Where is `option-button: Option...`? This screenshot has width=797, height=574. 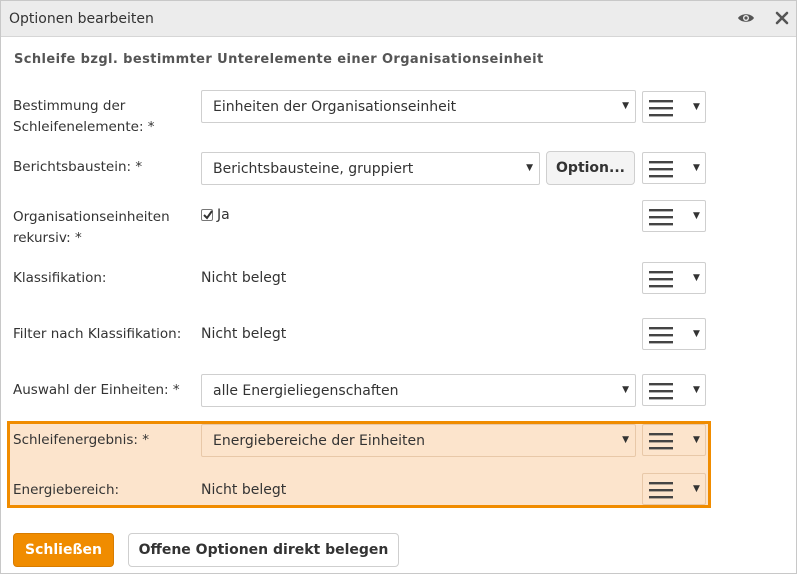
option-button: Option... is located at coordinates (590, 168).